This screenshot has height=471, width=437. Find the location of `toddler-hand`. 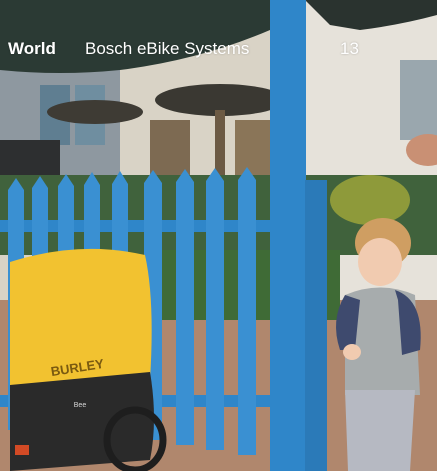

toddler-hand is located at coordinates (352, 352).